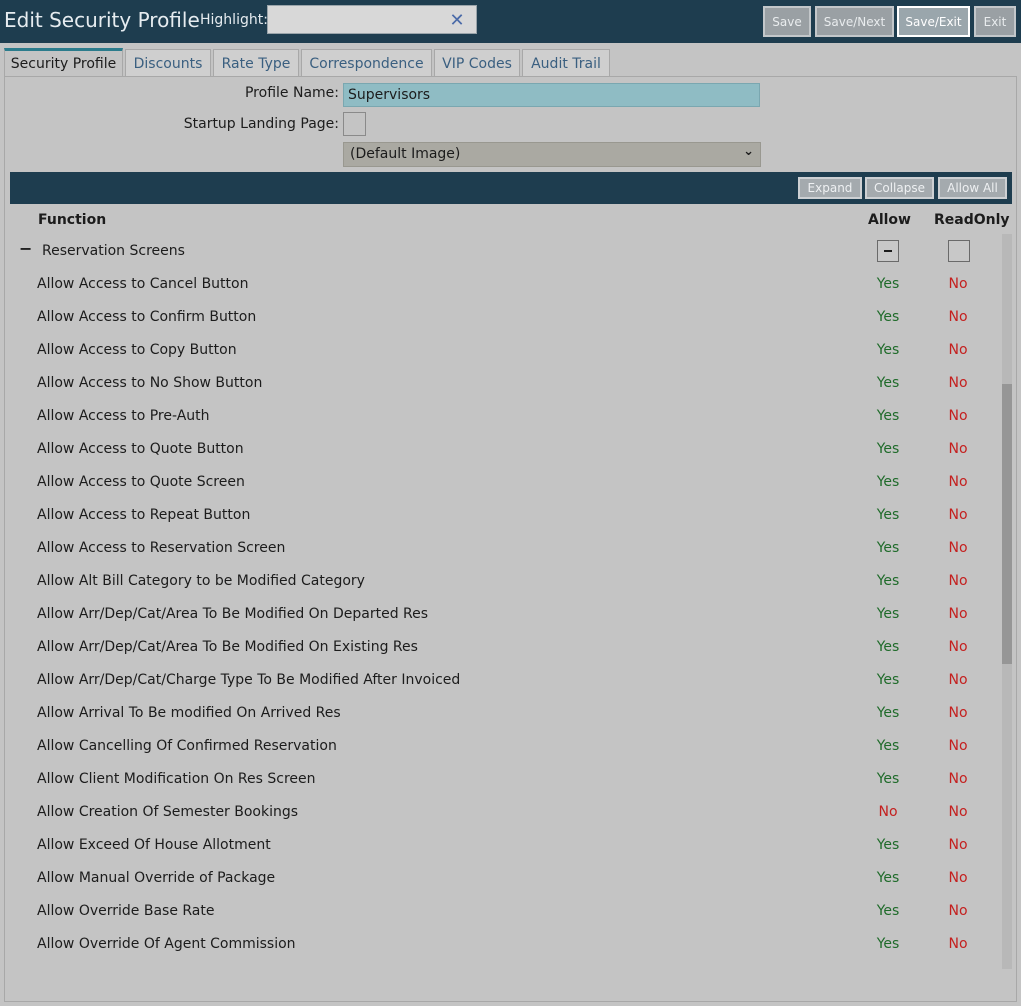  What do you see at coordinates (354, 124) in the screenshot?
I see `startup-landing-picker` at bounding box center [354, 124].